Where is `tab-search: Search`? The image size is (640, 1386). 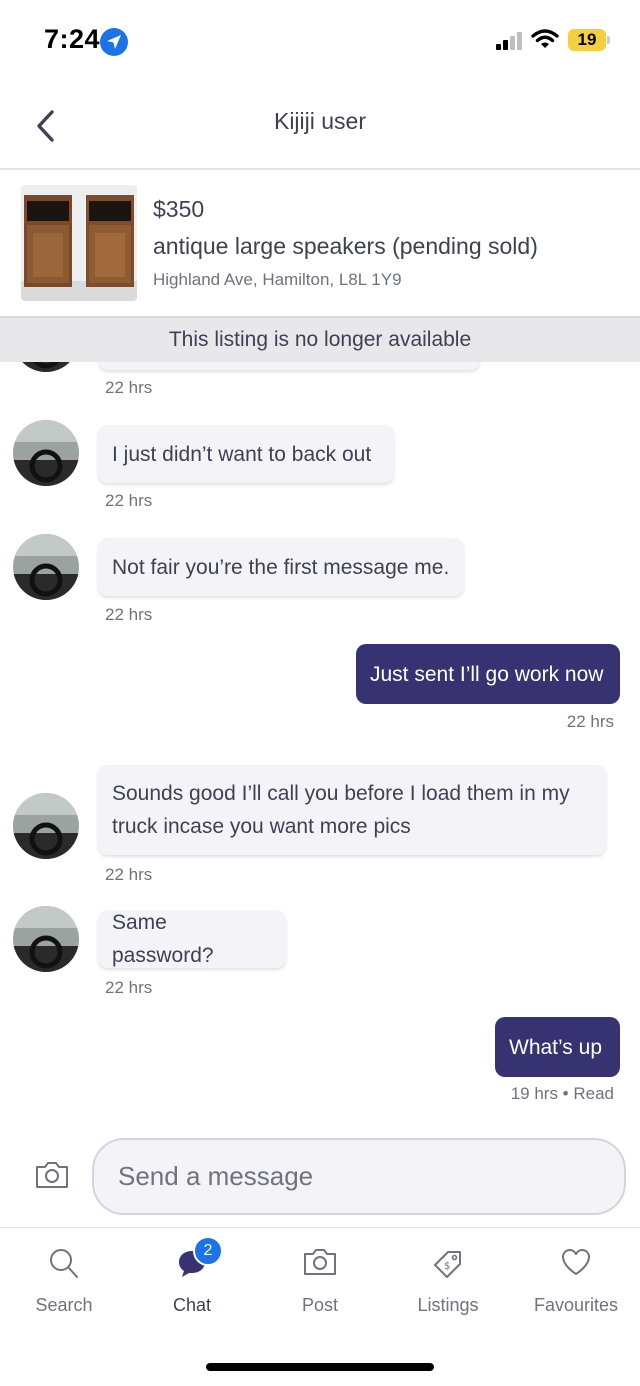 tab-search: Search is located at coordinates (64, 1279).